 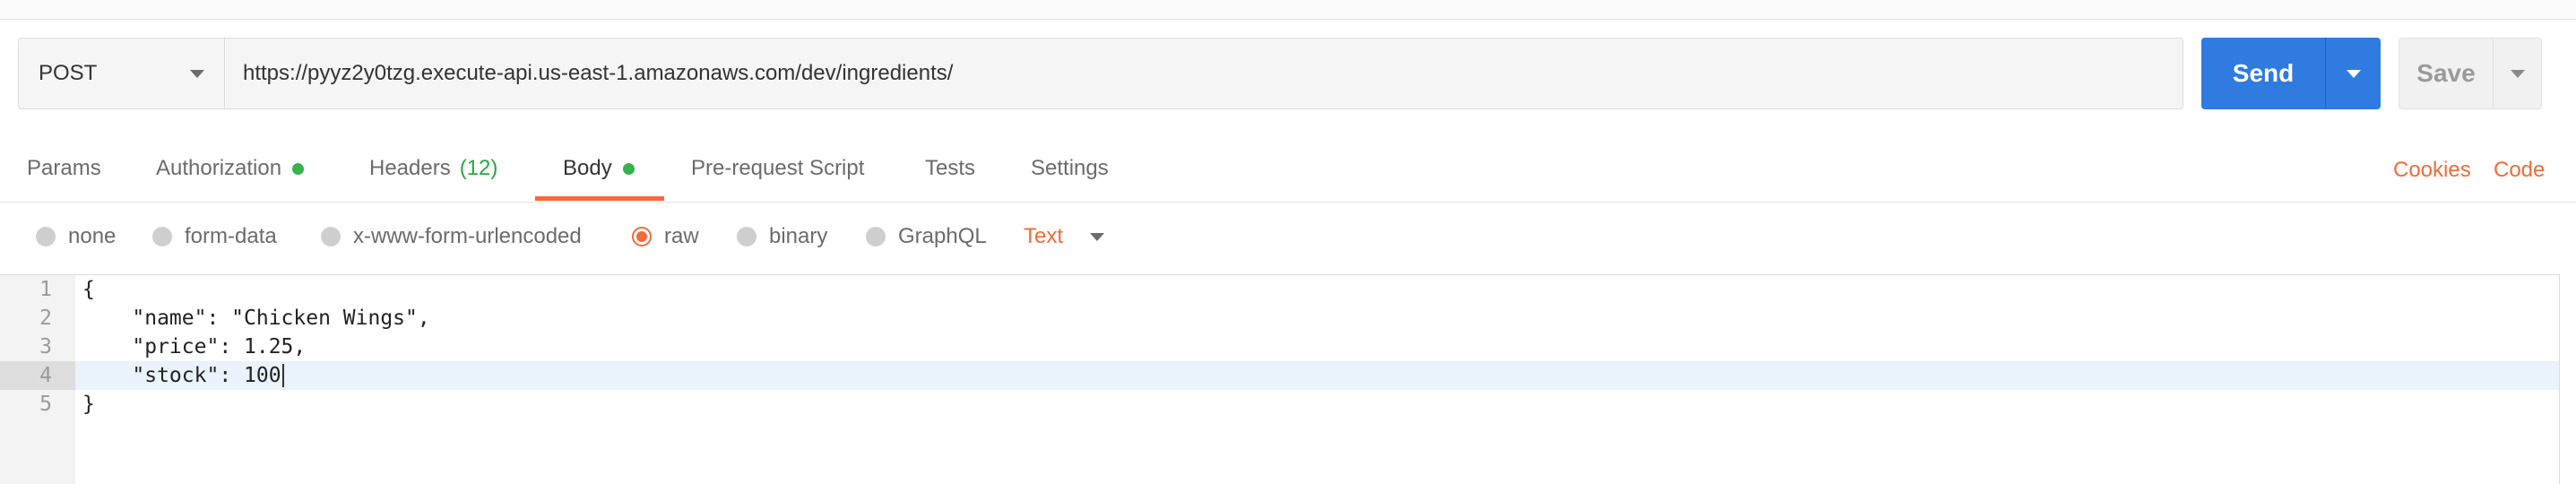 I want to click on editor-line: 5 }, so click(x=1279, y=404).